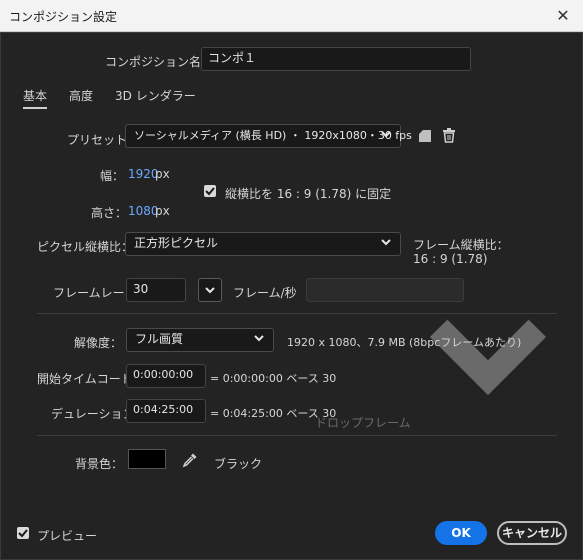 This screenshot has width=583, height=560. What do you see at coordinates (461, 245) in the screenshot?
I see `frame-aspect-label: フレーム縦横比：` at bounding box center [461, 245].